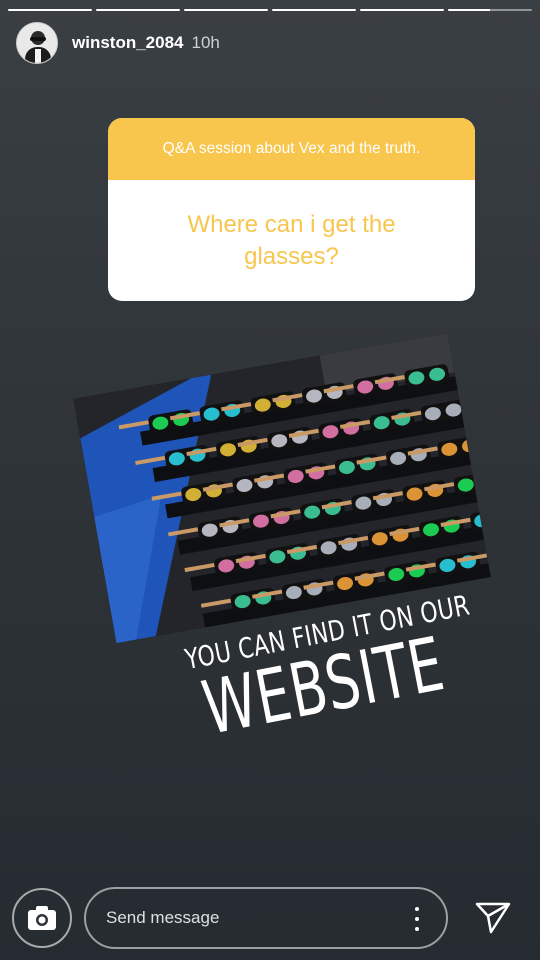  I want to click on username: winston_2084, so click(128, 43).